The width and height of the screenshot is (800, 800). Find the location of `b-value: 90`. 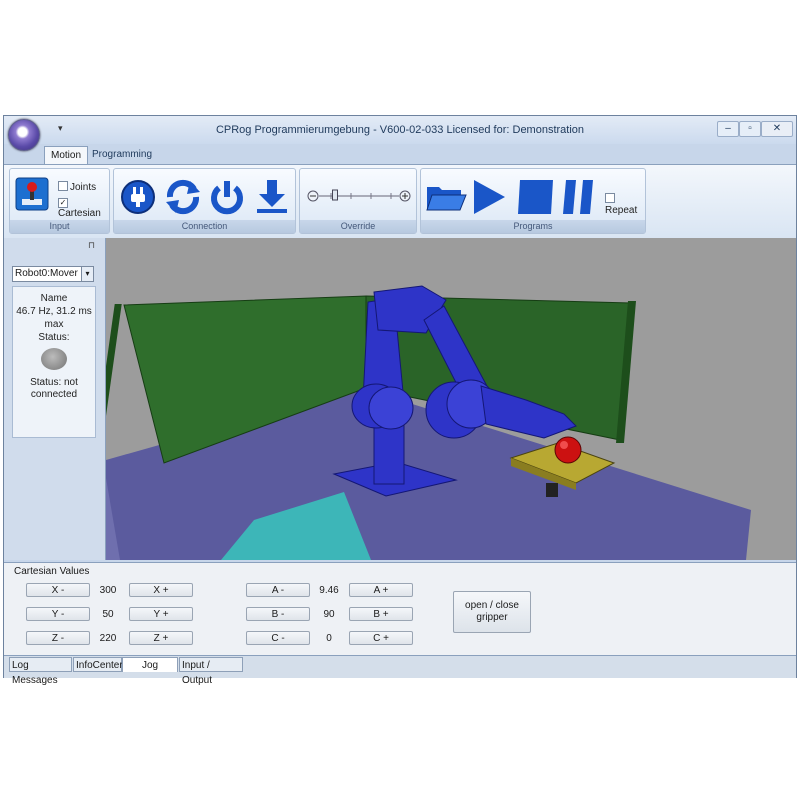

b-value: 90 is located at coordinates (329, 614).